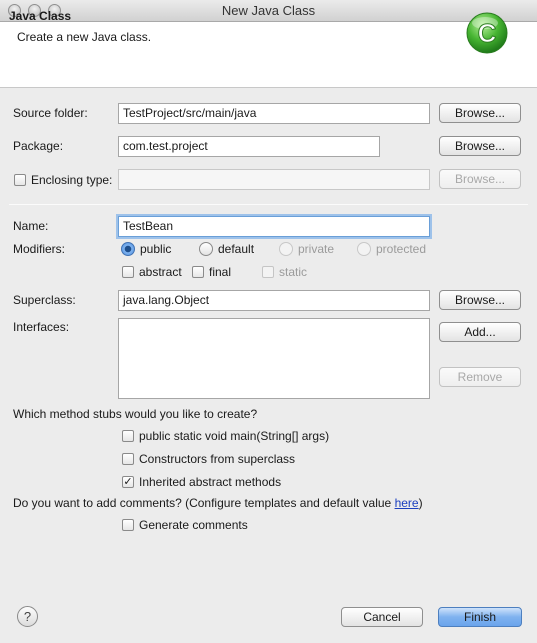 This screenshot has width=537, height=643. Describe the element at coordinates (72, 180) in the screenshot. I see `enclosing-type-label: Enclosing type:` at that location.